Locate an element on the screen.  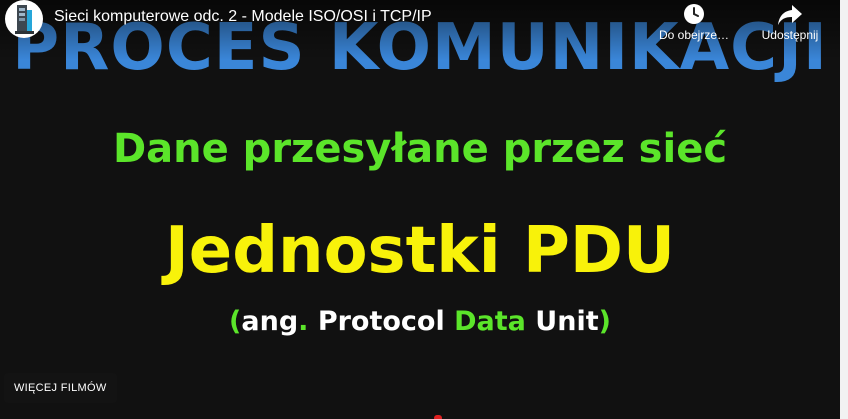
data-text: Data is located at coordinates (490, 321).